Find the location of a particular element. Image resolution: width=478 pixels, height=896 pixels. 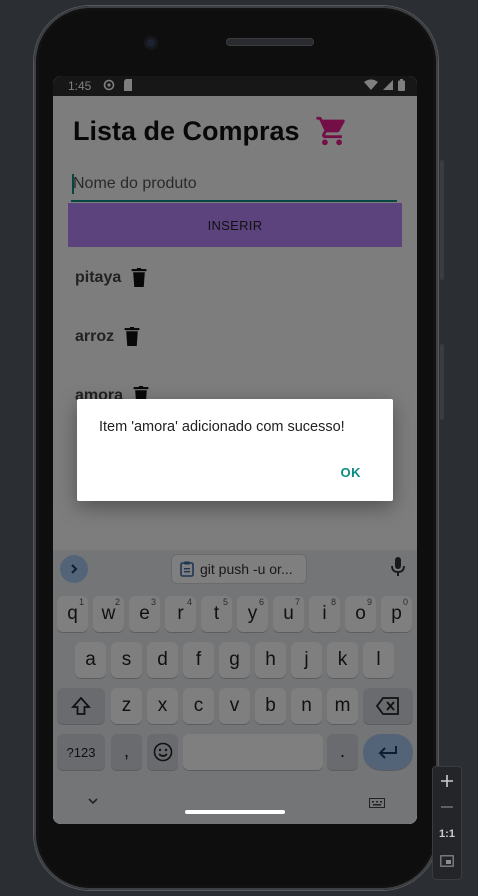

side-button is located at coordinates (442, 220).